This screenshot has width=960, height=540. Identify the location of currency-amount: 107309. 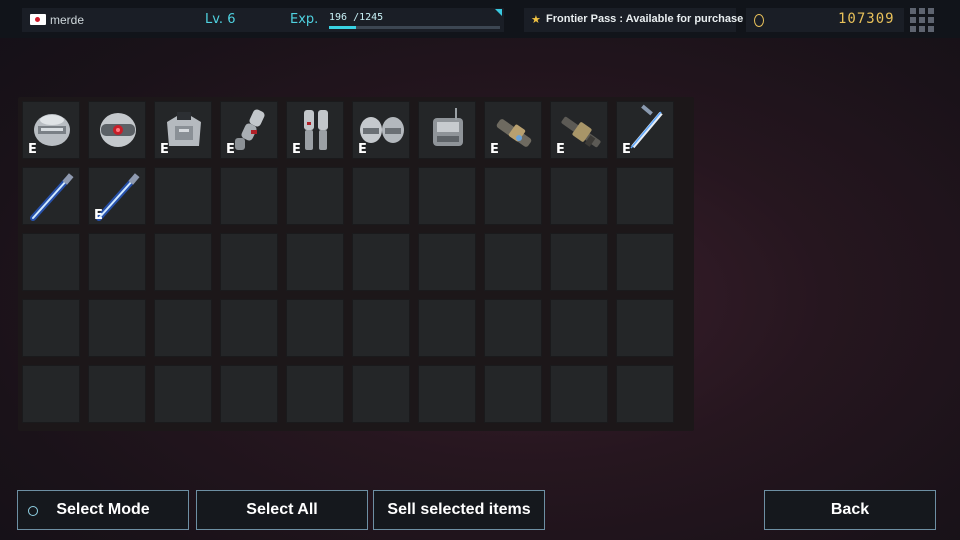
(866, 19).